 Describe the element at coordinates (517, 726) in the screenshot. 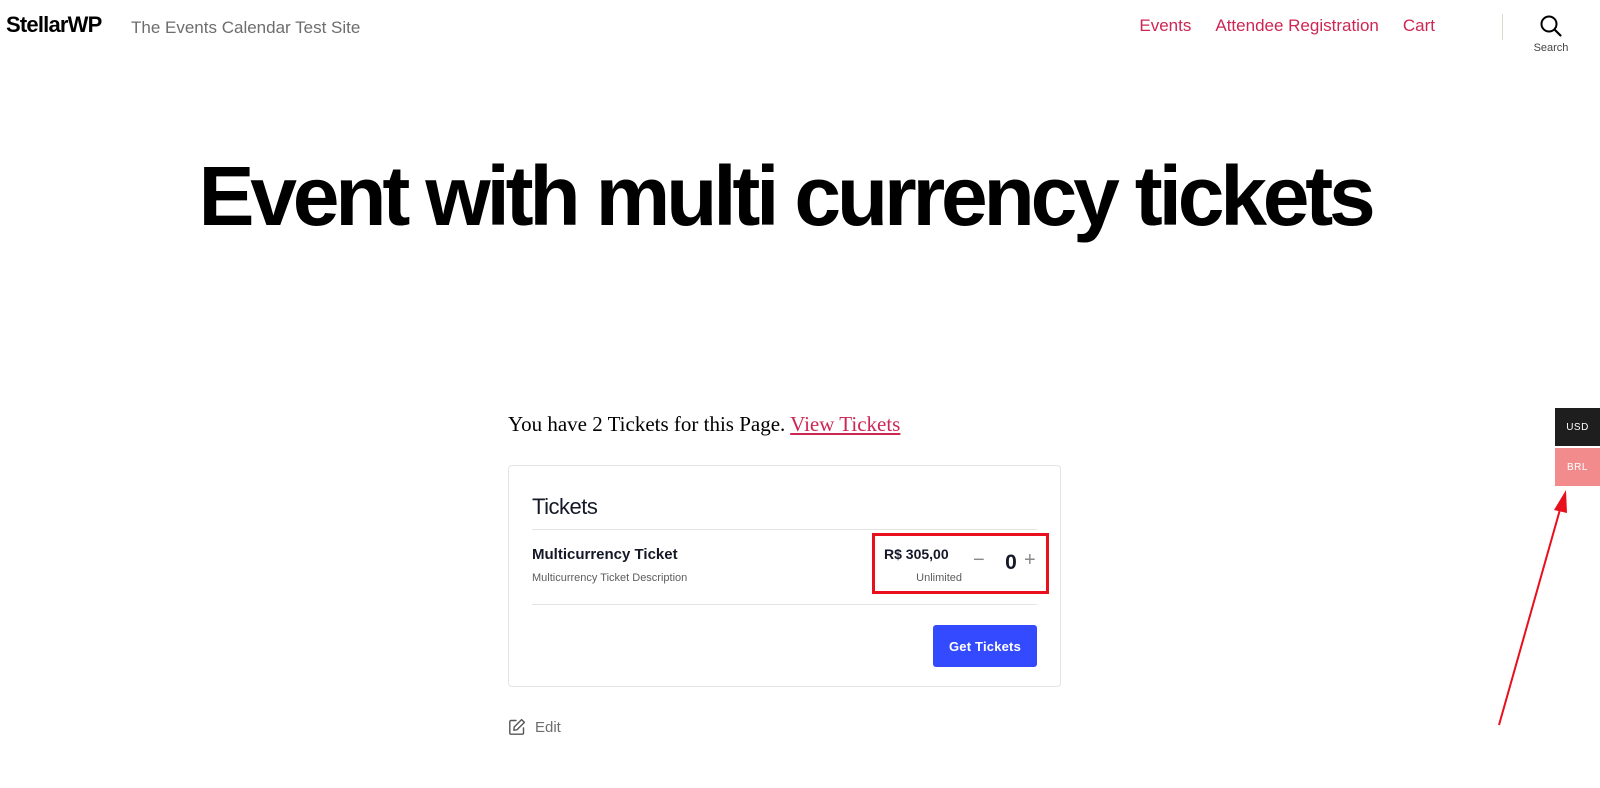

I see `edit-icon` at that location.